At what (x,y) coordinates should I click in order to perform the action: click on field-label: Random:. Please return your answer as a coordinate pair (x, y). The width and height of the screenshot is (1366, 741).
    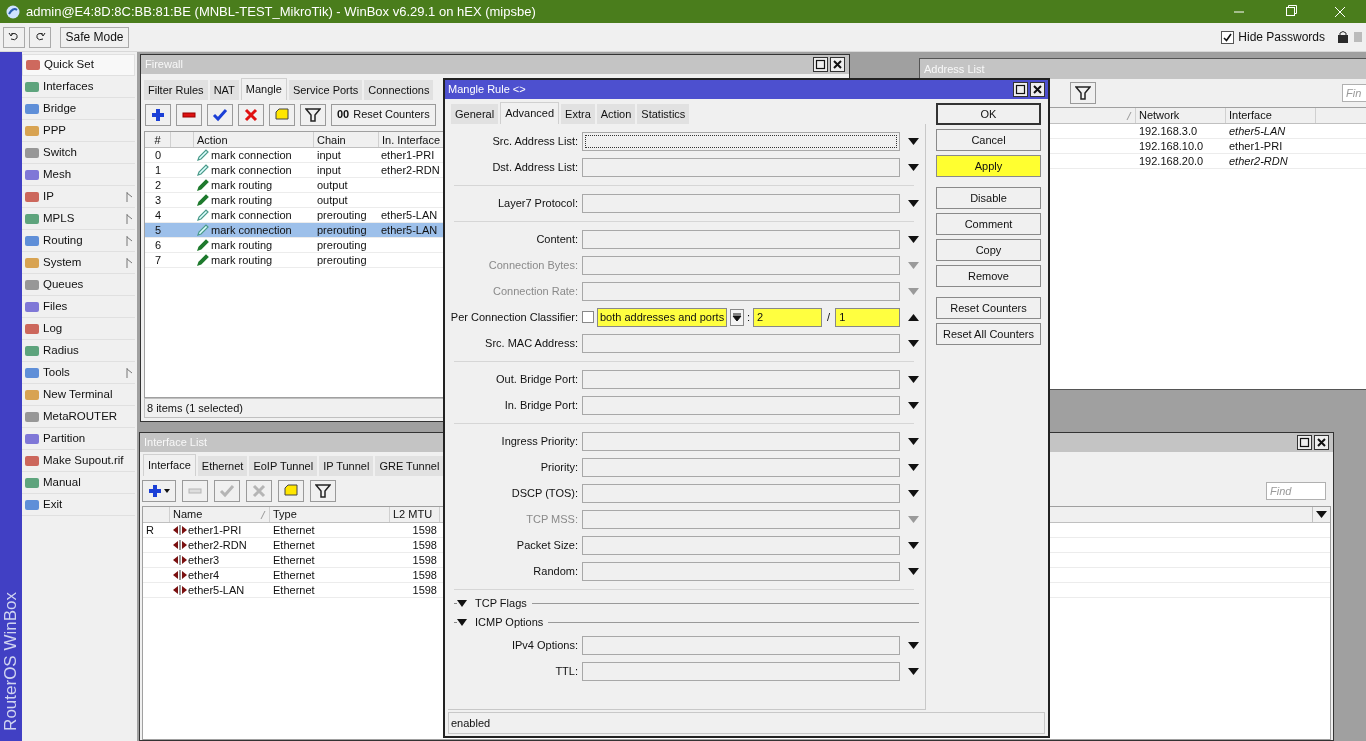
    Looking at the image, I should click on (555, 571).